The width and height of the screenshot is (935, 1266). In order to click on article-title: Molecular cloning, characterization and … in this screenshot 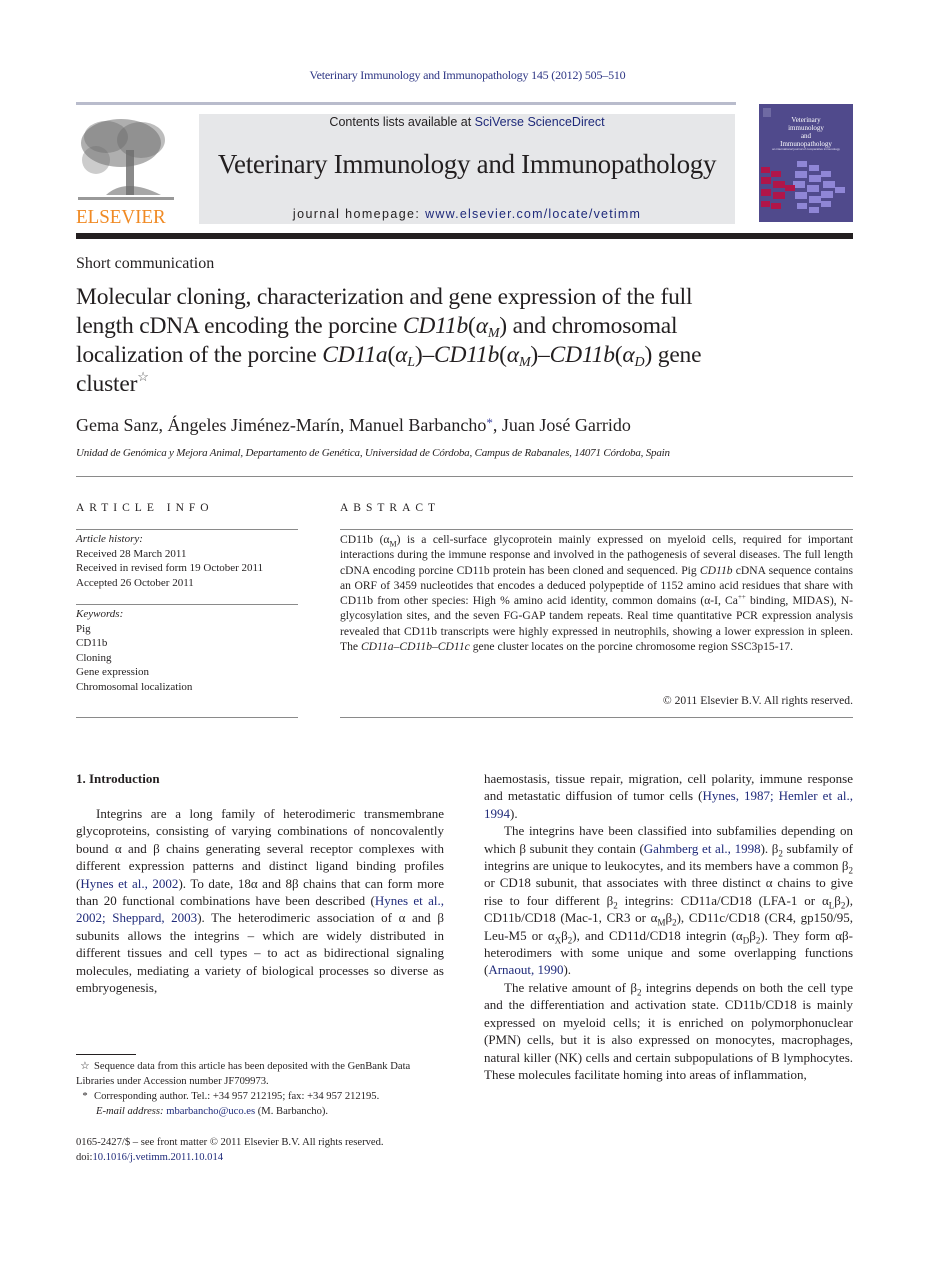, I will do `click(389, 340)`.